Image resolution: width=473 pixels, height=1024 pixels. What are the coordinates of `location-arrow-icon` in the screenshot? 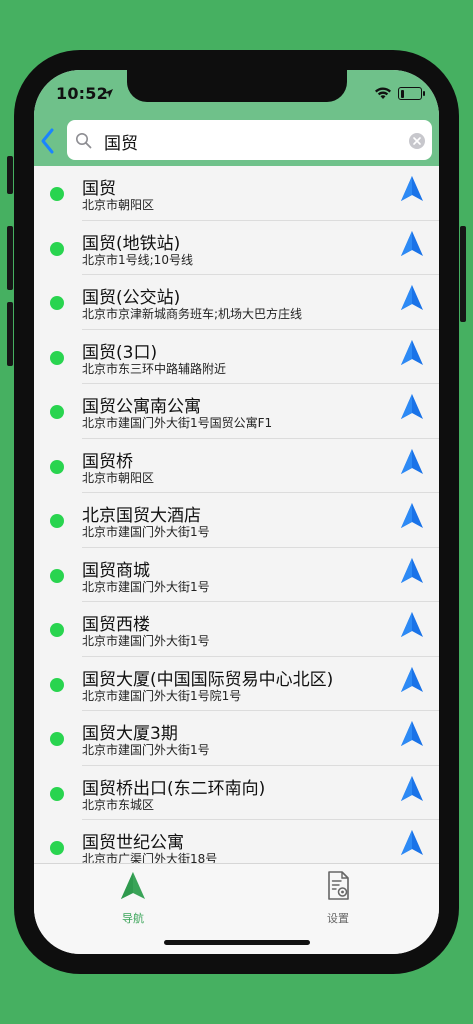 It's located at (108, 93).